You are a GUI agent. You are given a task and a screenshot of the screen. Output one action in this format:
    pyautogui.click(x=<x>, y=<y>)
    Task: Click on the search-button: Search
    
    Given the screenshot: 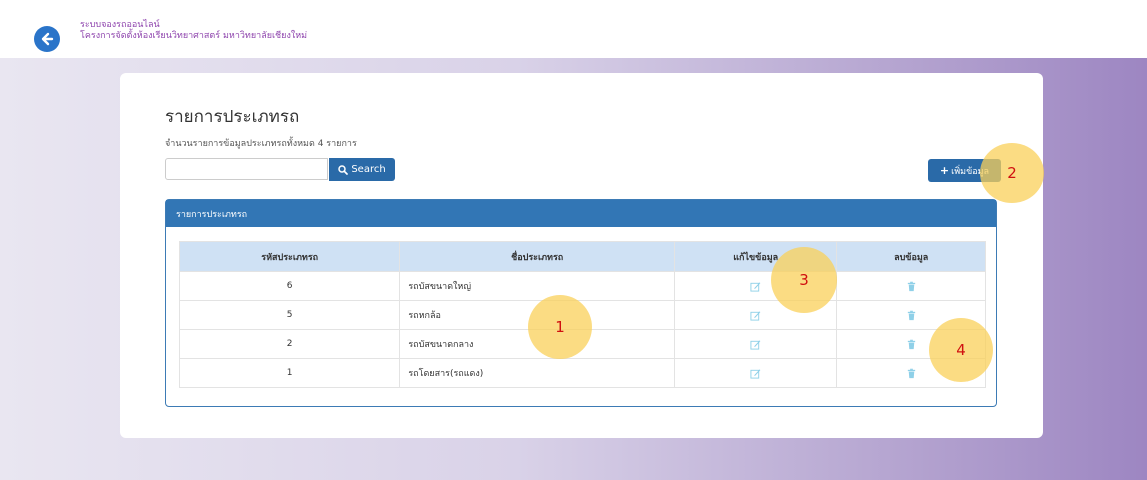 What is the action you would take?
    pyautogui.click(x=362, y=169)
    